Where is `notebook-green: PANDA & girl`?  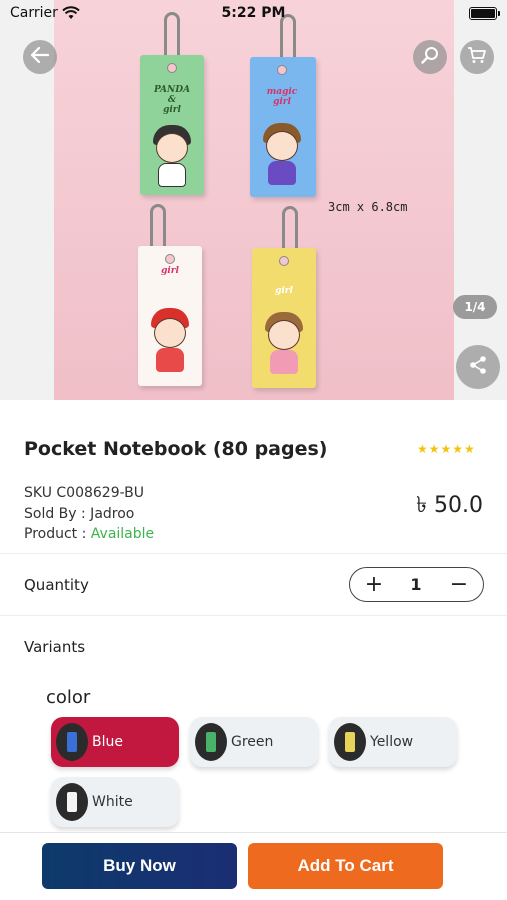
notebook-green: PANDA & girl is located at coordinates (172, 125).